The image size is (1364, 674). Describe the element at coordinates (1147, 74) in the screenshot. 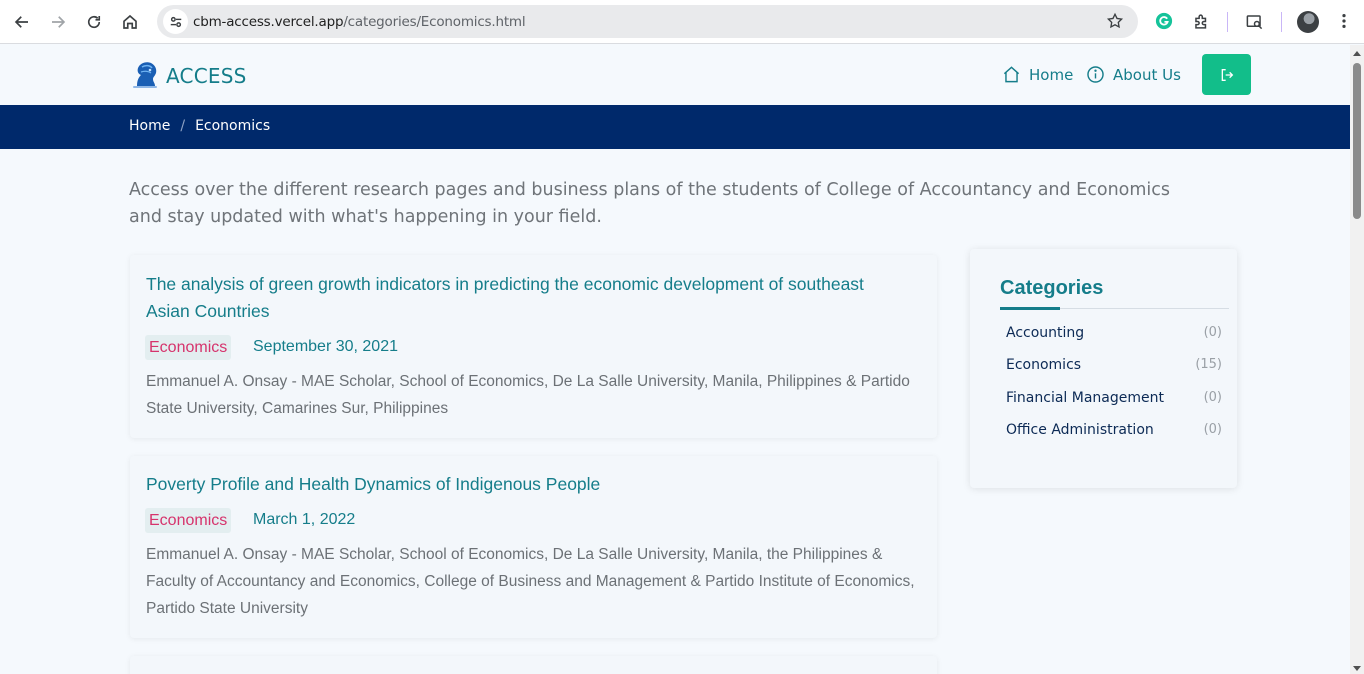

I see `nav-about-label: About Us` at that location.